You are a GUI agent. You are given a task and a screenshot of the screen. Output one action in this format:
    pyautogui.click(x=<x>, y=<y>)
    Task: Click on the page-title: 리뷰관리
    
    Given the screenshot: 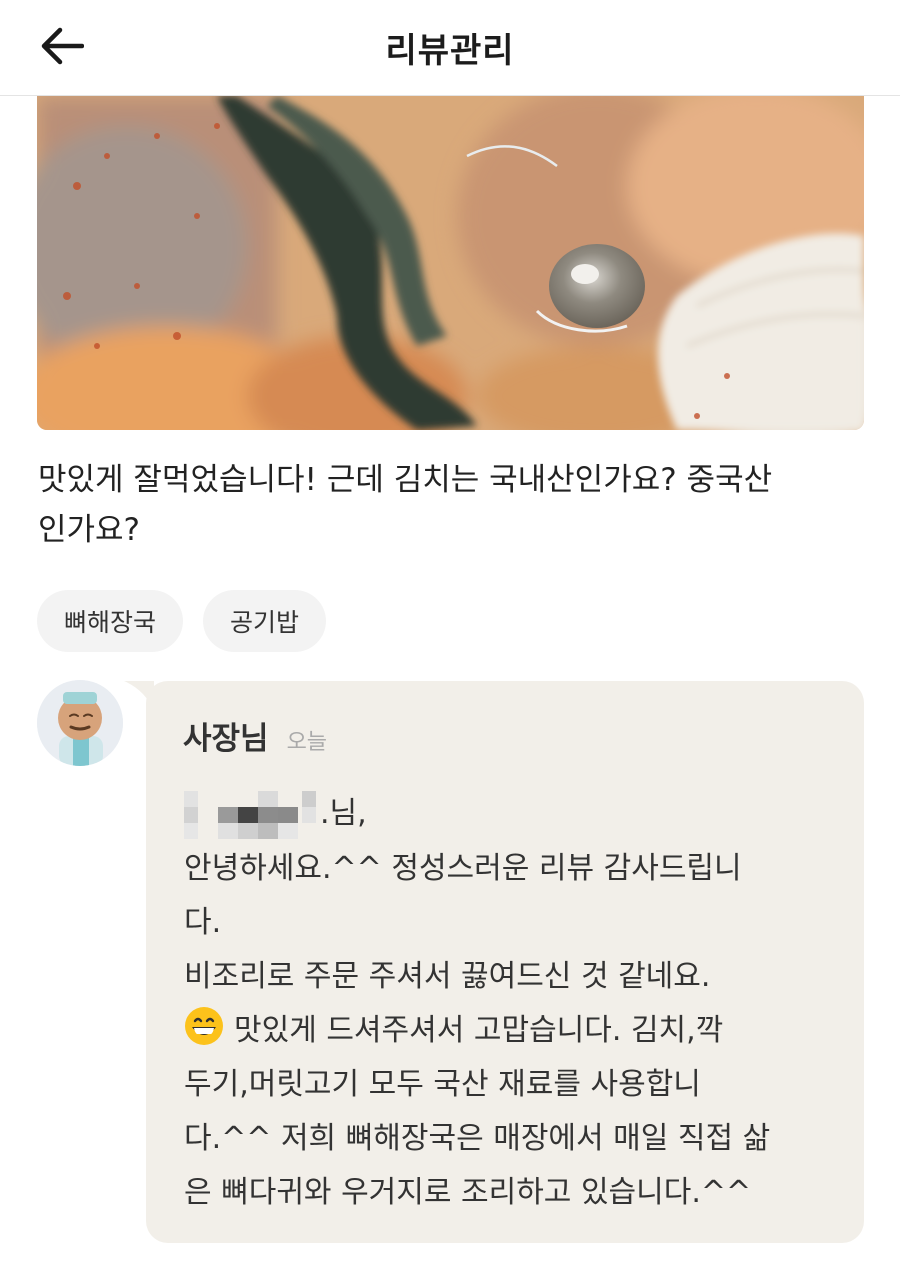 What is the action you would take?
    pyautogui.click(x=450, y=51)
    